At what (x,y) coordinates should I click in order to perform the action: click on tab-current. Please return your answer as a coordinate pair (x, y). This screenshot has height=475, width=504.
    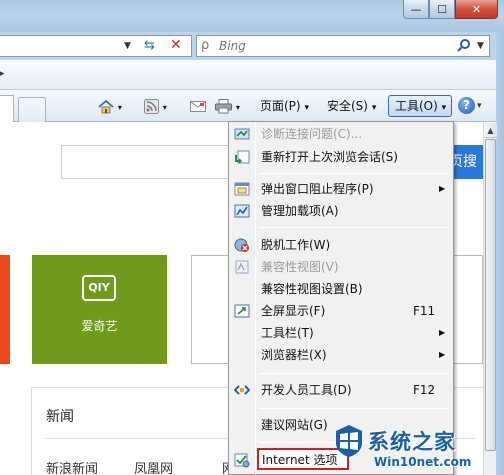
    Looking at the image, I should click on (7, 108).